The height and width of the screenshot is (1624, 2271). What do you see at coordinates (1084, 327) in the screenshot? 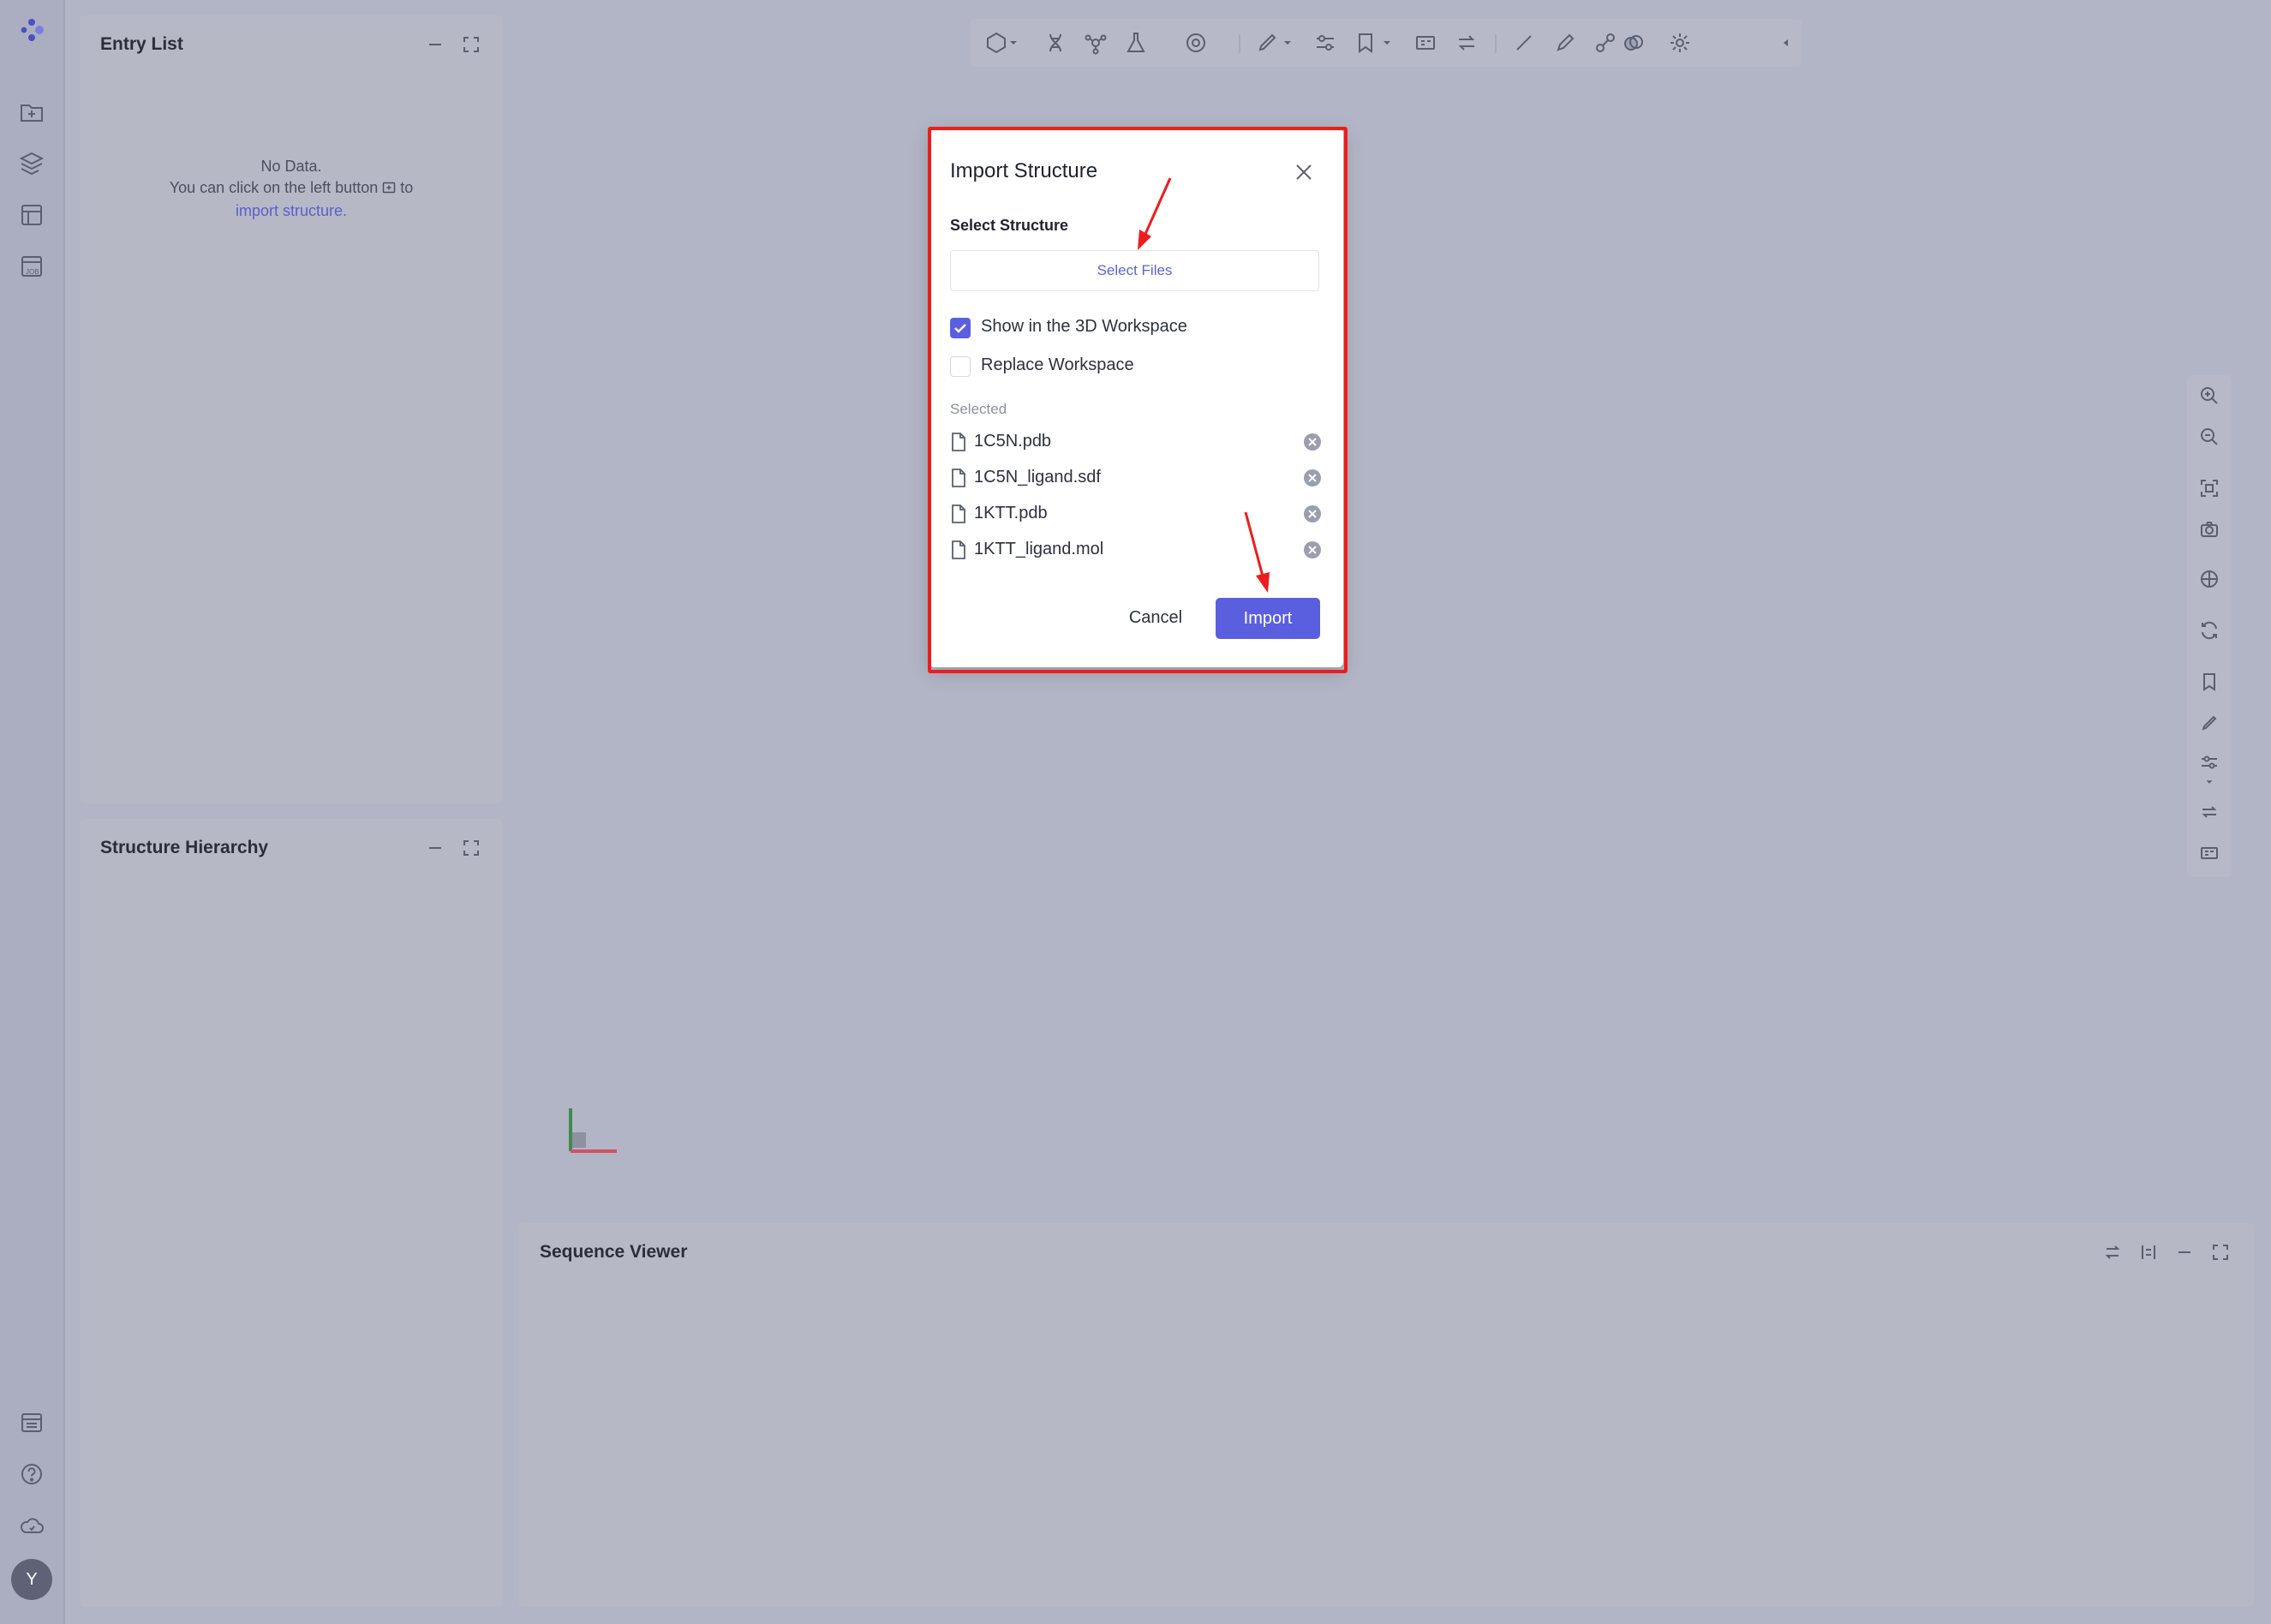
I see `show-in-workspace-label: Show in the 3D Workspace` at bounding box center [1084, 327].